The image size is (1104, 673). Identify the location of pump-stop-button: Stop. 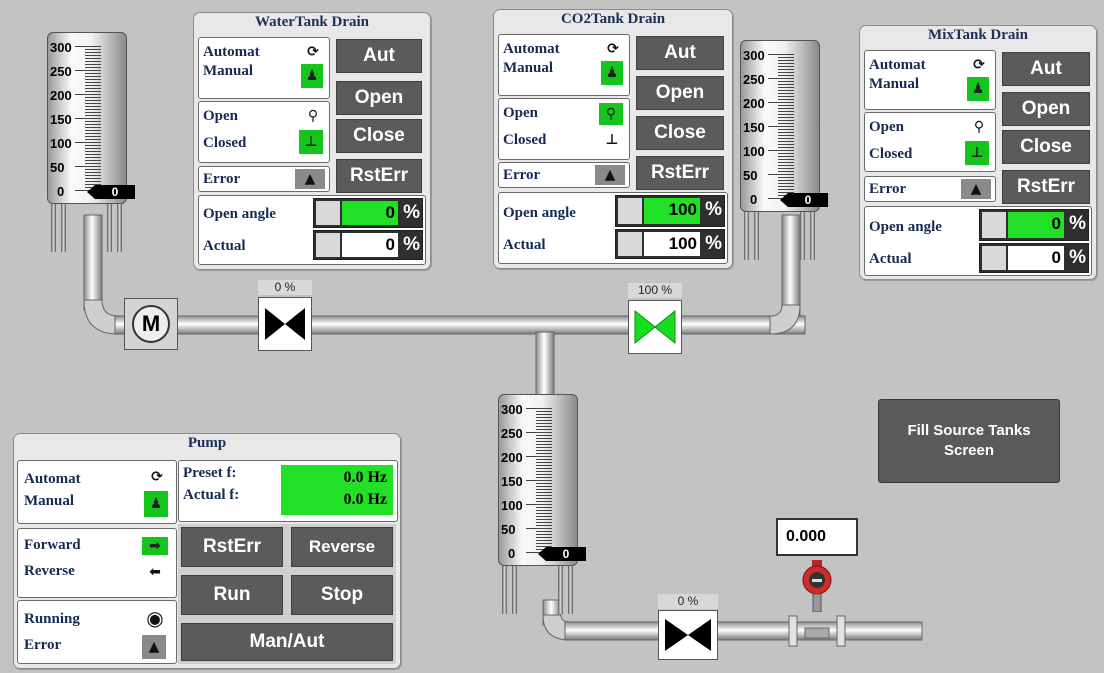
(342, 595).